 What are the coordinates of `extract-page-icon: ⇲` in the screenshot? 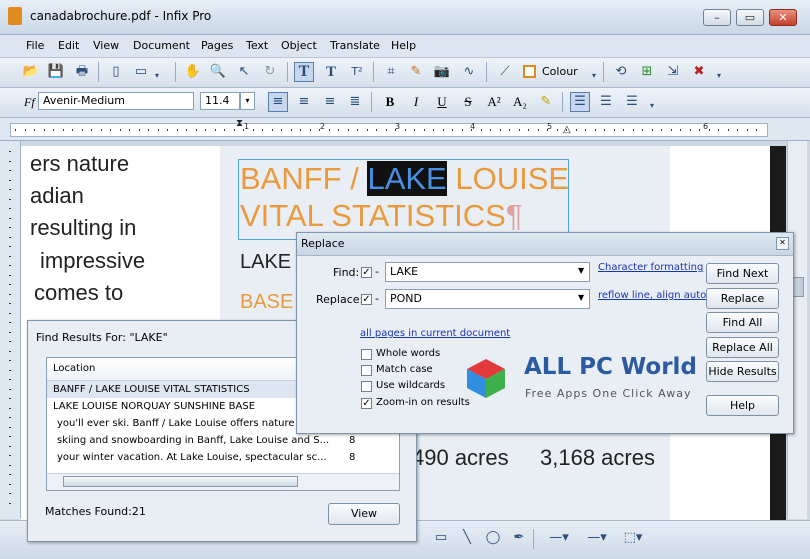 It's located at (673, 72).